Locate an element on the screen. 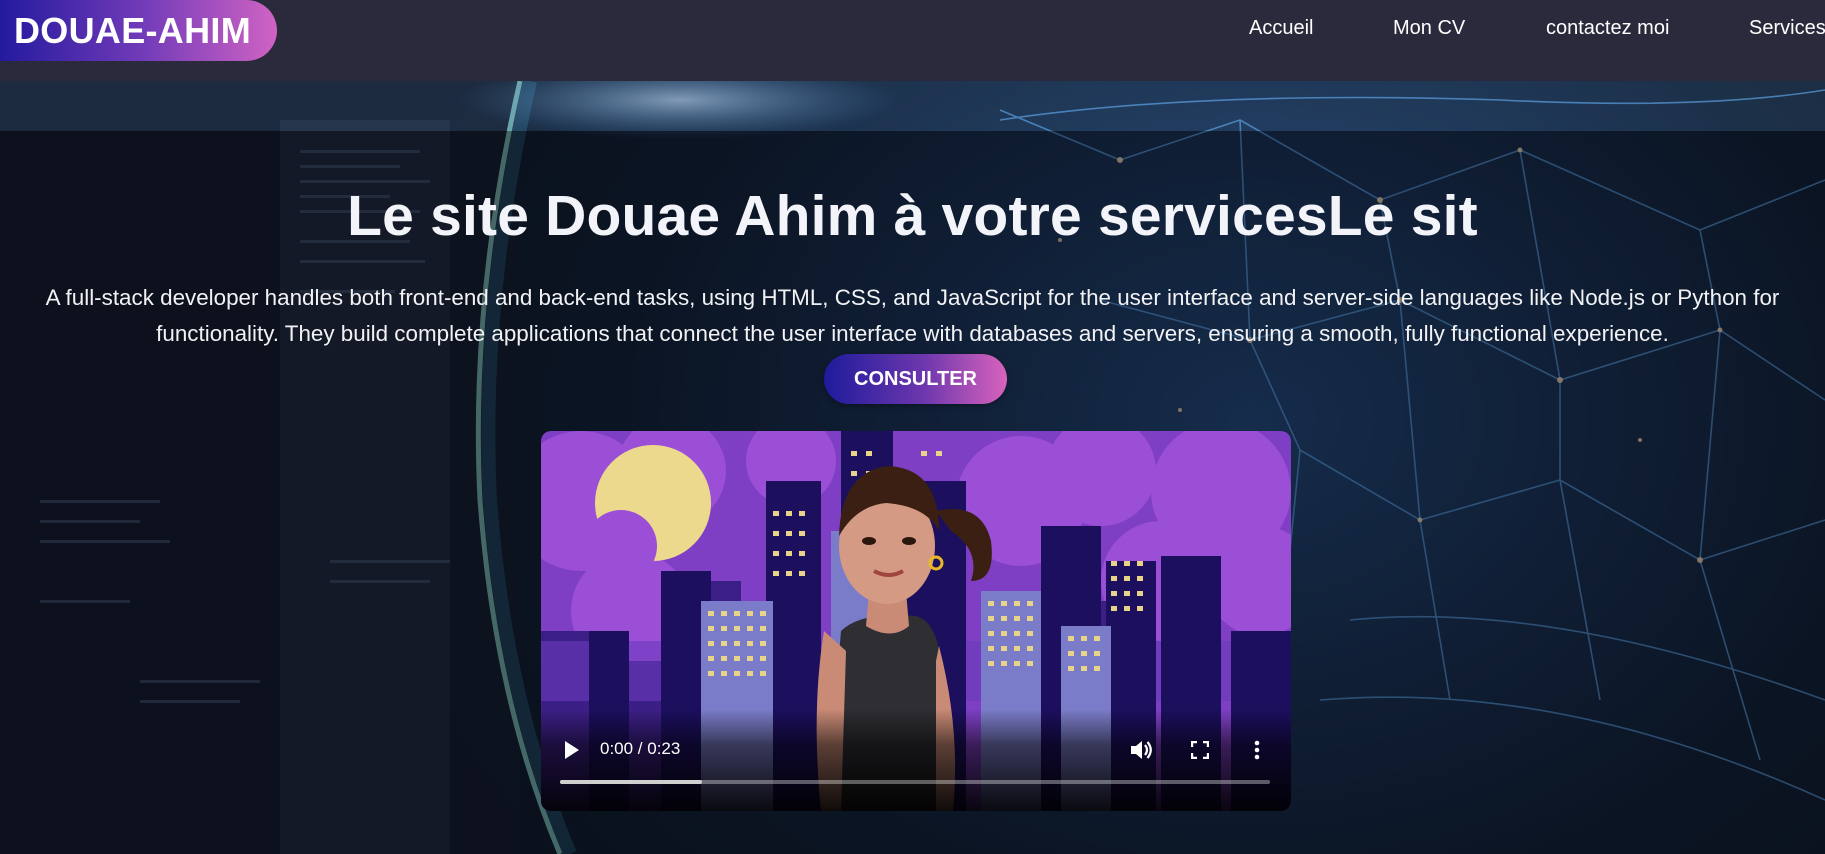  volume-icon is located at coordinates (1141, 750).